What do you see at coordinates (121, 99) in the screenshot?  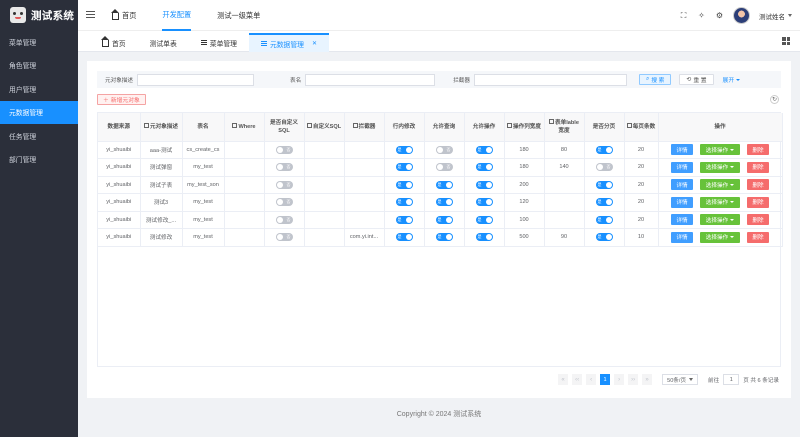 I see `add-meta-object-button: ＋ 新增元对象` at bounding box center [121, 99].